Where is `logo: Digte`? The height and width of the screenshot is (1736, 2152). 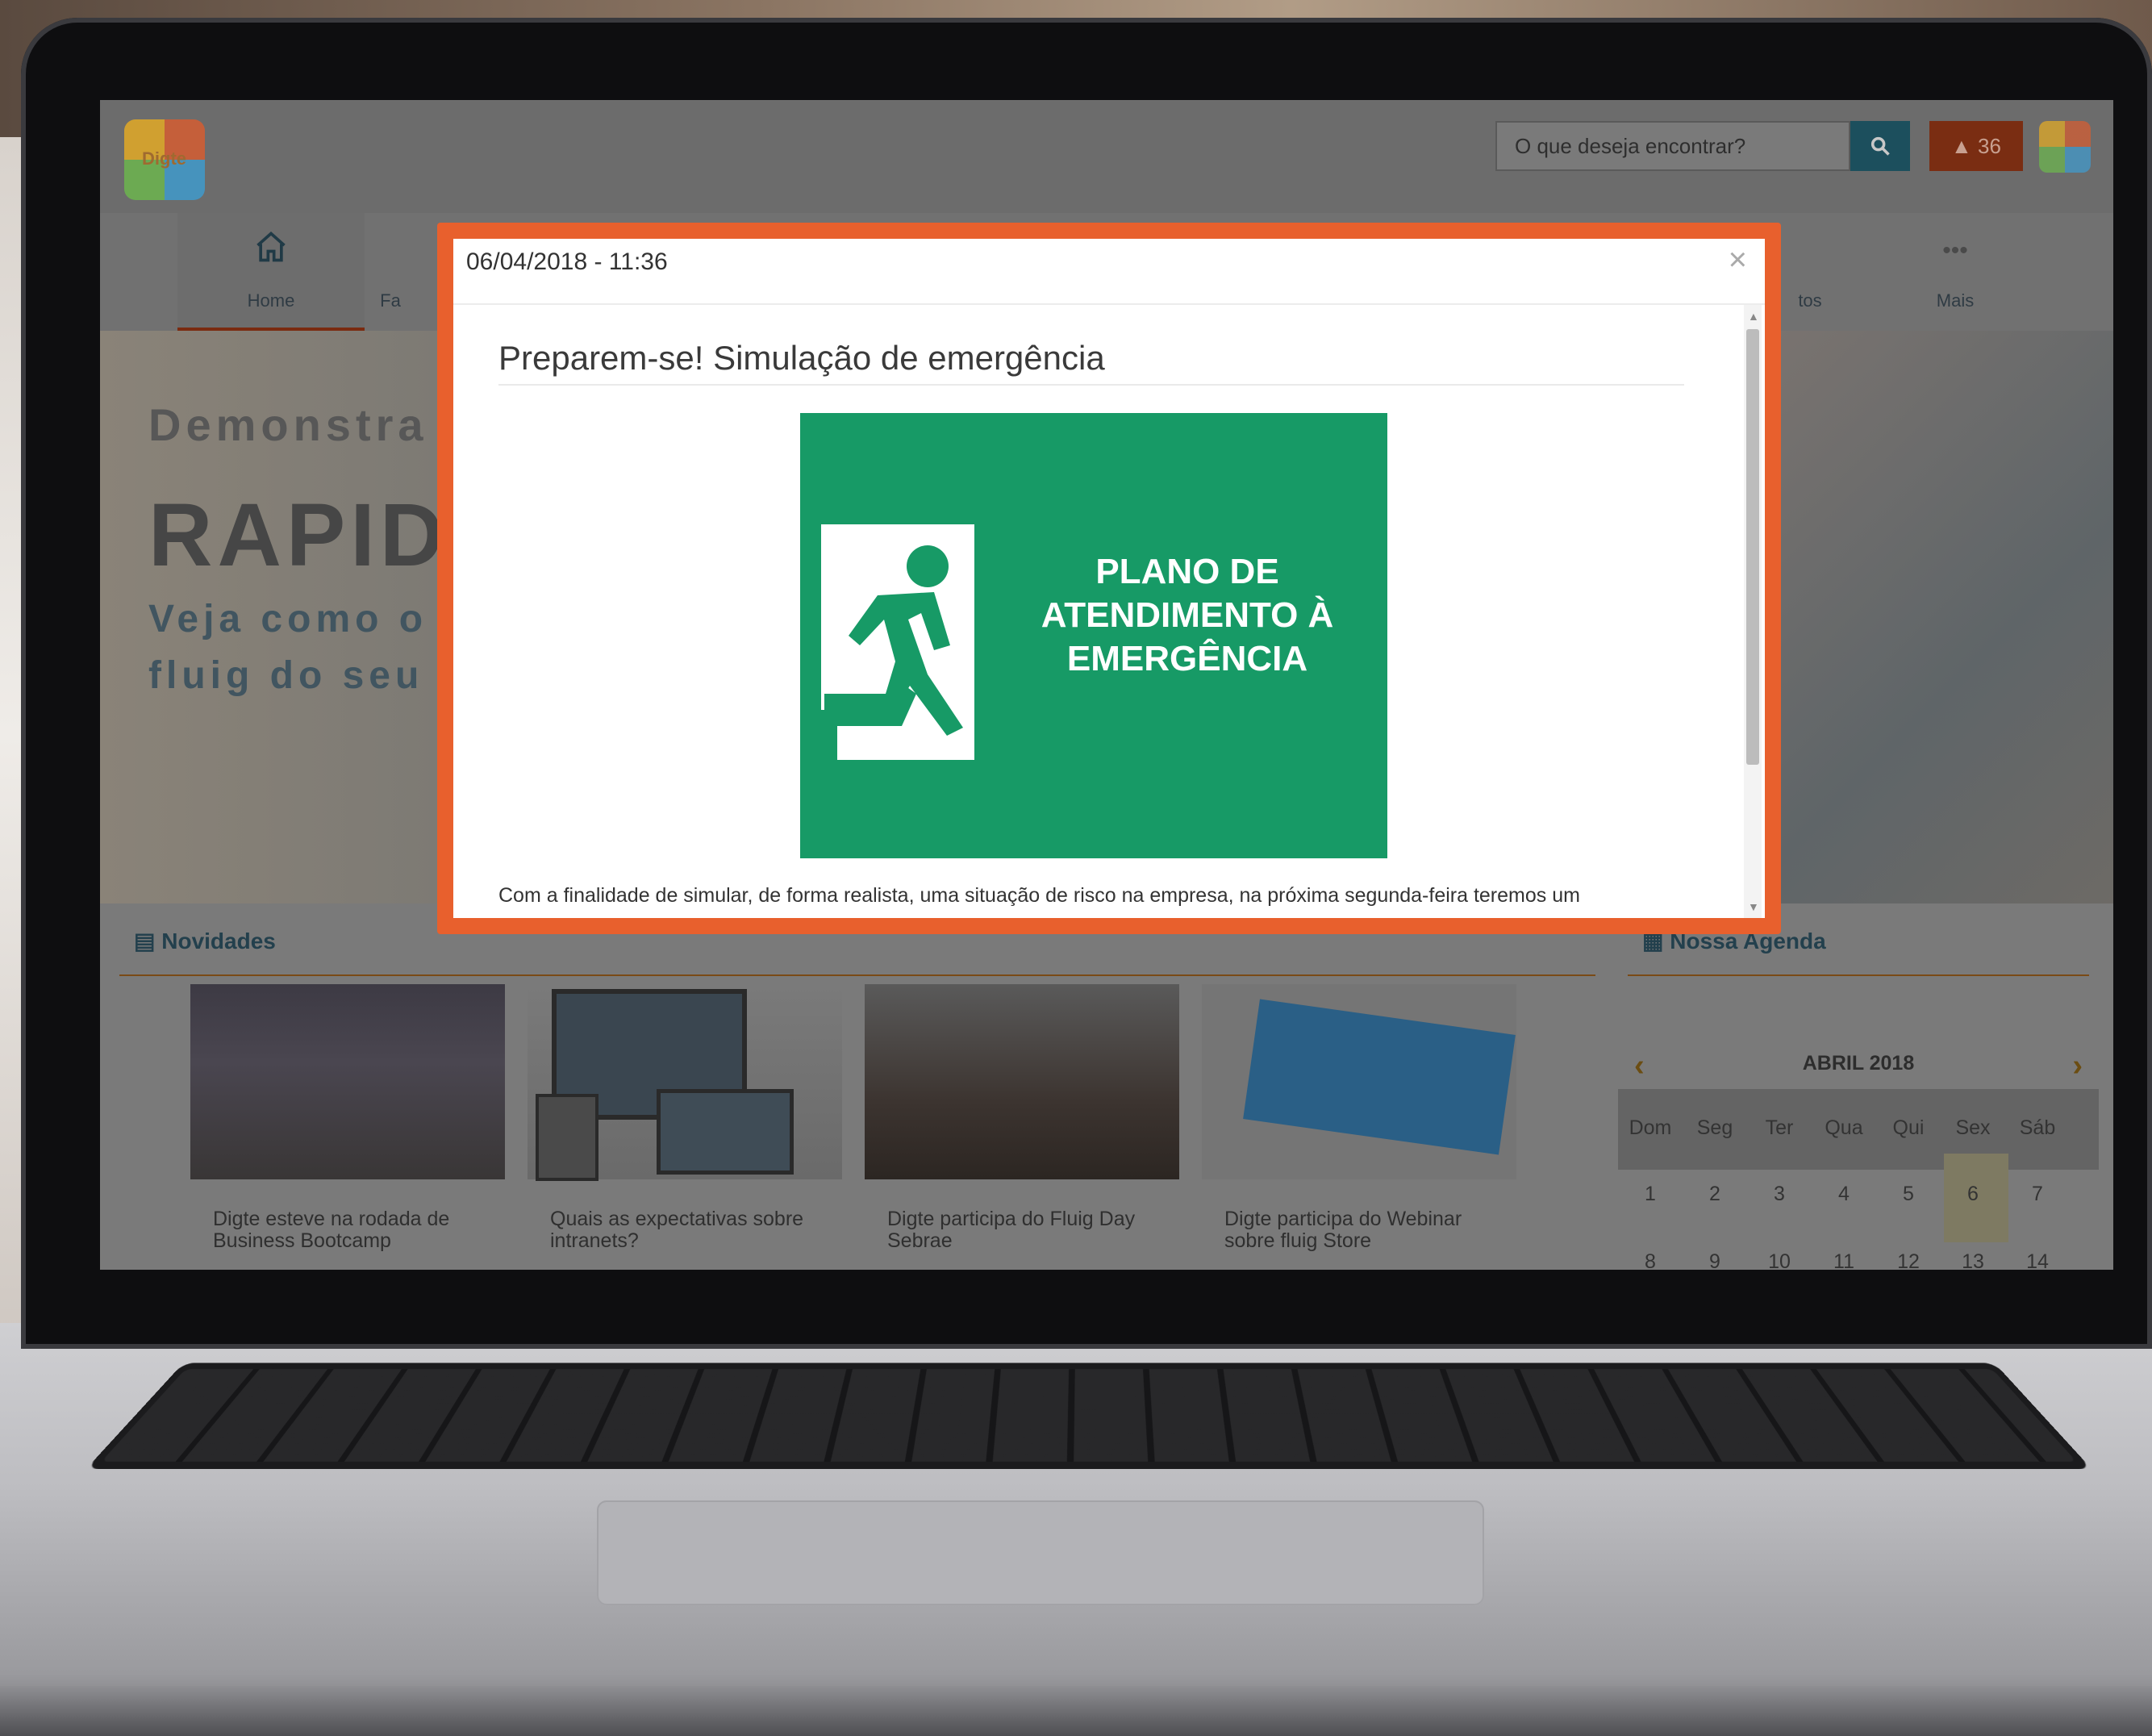 logo: Digte is located at coordinates (164, 160).